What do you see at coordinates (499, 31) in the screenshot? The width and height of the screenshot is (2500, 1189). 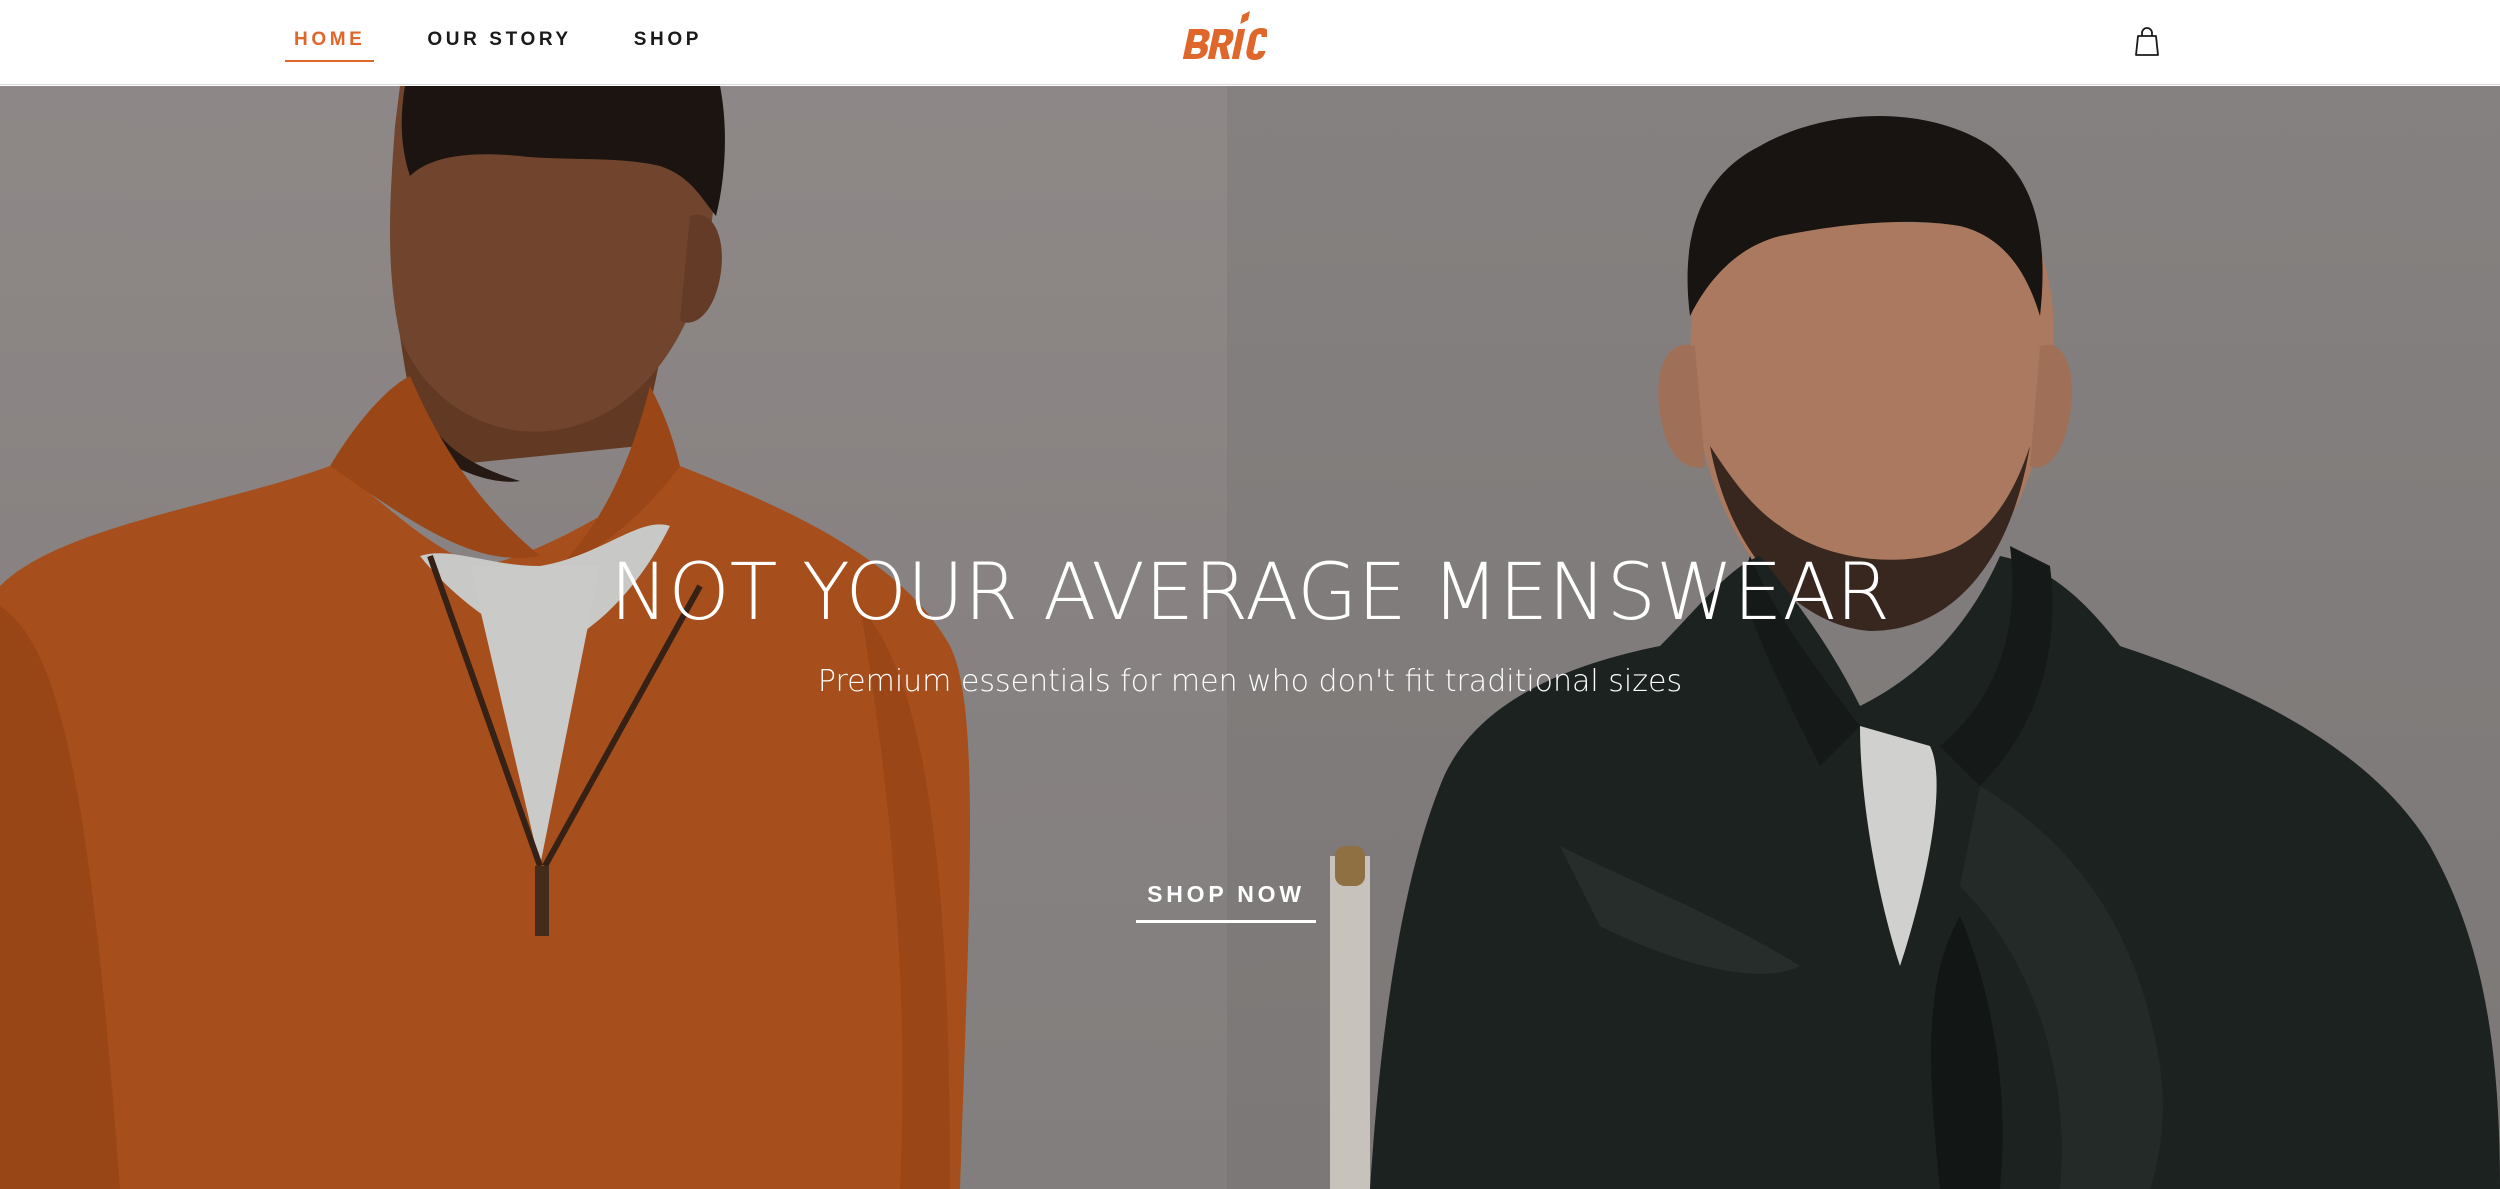 I see `nav-our-story: OUR STORY` at bounding box center [499, 31].